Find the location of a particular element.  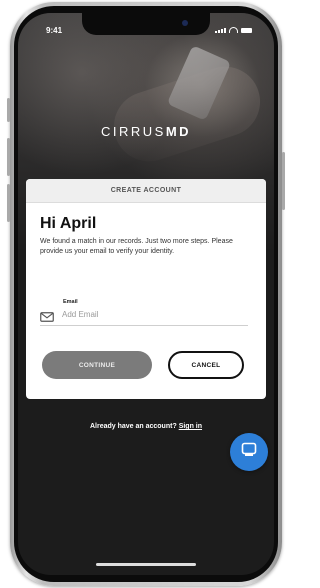

cancel-button: CANCEL is located at coordinates (206, 365).